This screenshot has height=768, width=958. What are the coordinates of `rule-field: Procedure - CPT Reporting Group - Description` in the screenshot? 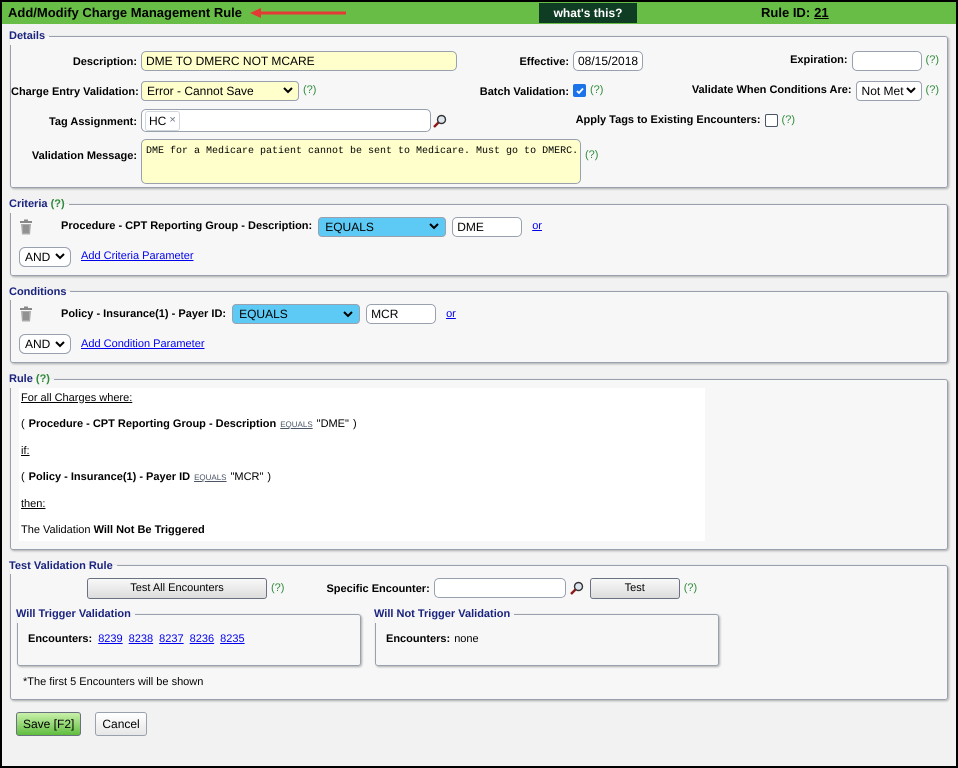 It's located at (152, 424).